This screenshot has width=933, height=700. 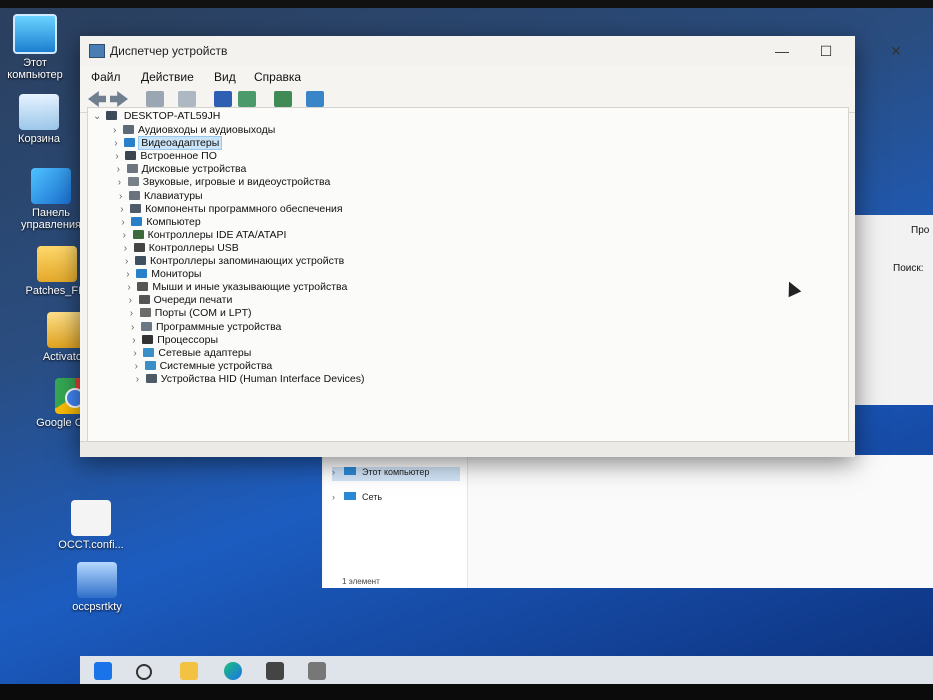 I want to click on tree-item-label: Очереди печати, so click(x=193, y=300).